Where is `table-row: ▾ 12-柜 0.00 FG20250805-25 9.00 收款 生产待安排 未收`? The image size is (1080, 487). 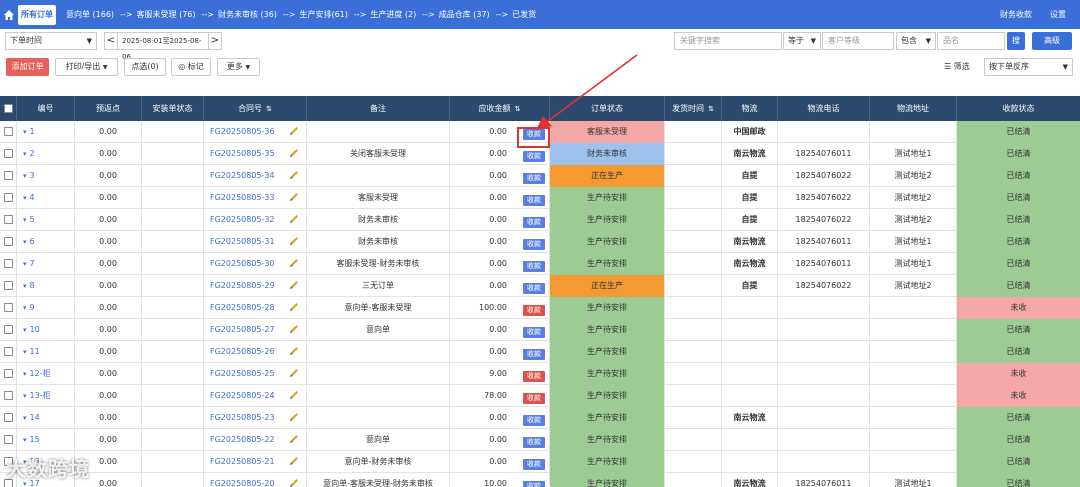 table-row: ▾ 12-柜 0.00 FG20250805-25 9.00 收款 生产待安排 未收 is located at coordinates (540, 374).